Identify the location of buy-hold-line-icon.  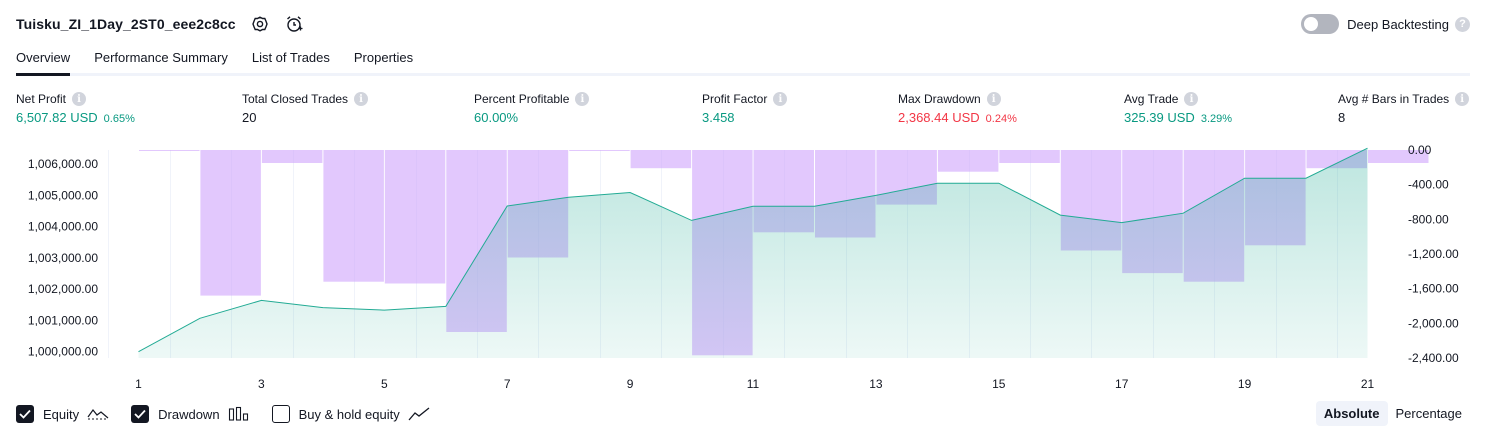
(419, 414).